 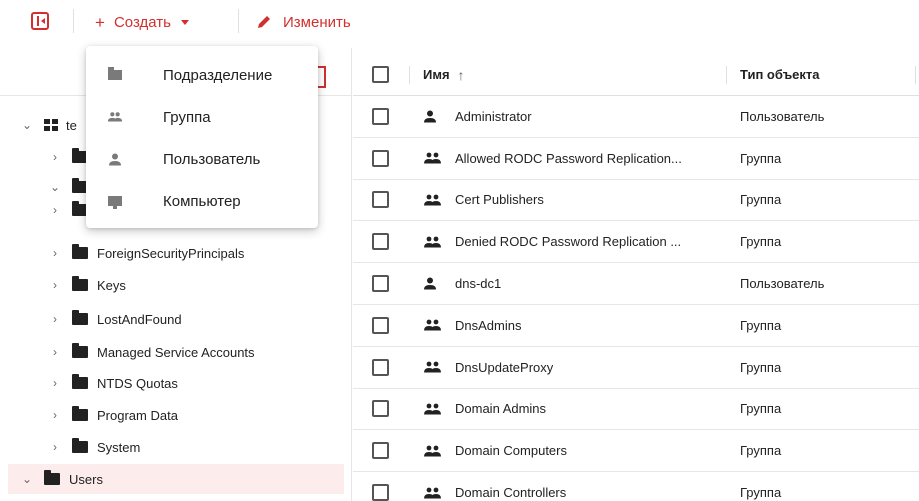 I want to click on caret-down-icon, so click(x=184, y=22).